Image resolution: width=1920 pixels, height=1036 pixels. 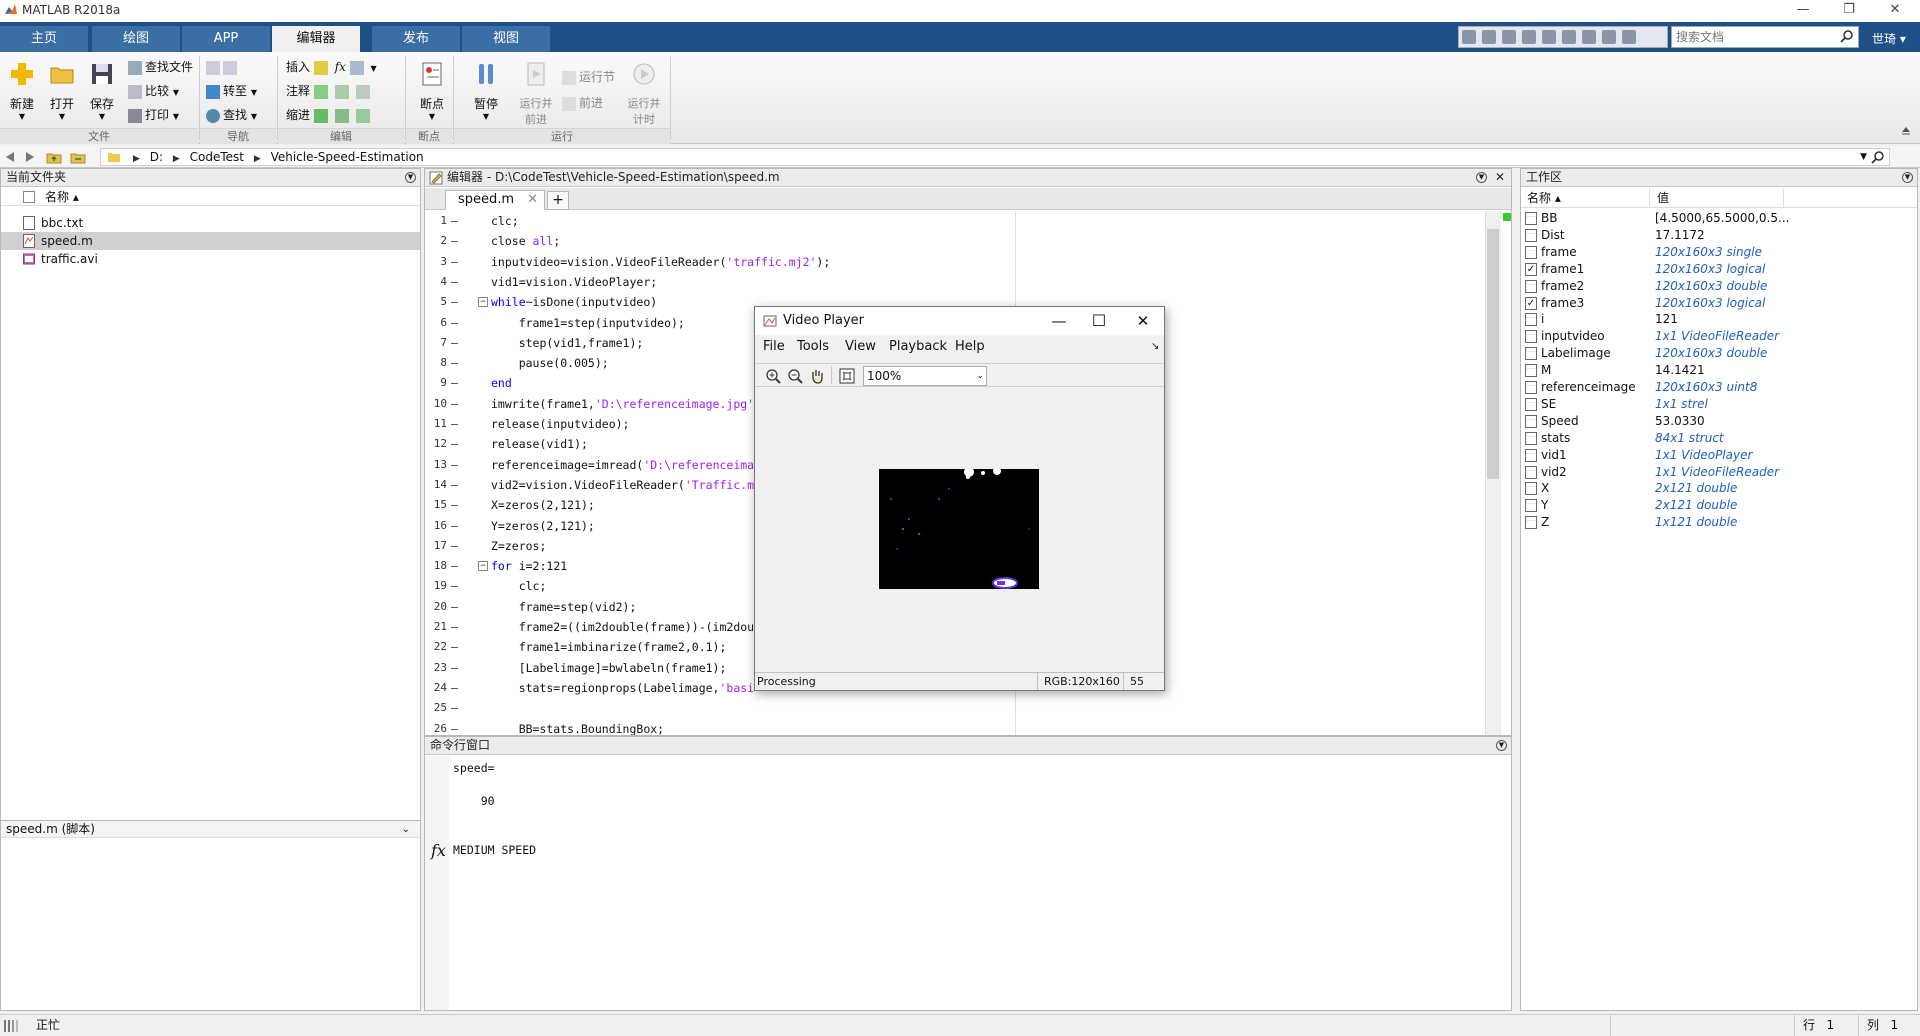 I want to click on breadcrumb-drive: D:, so click(x=156, y=157).